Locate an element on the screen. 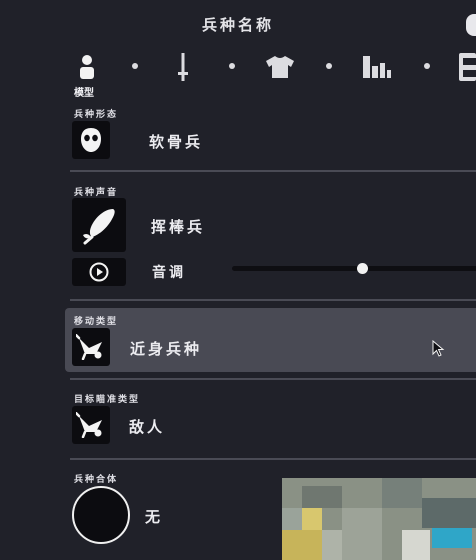 The image size is (476, 560). pitch-slider-thumb is located at coordinates (362, 268).